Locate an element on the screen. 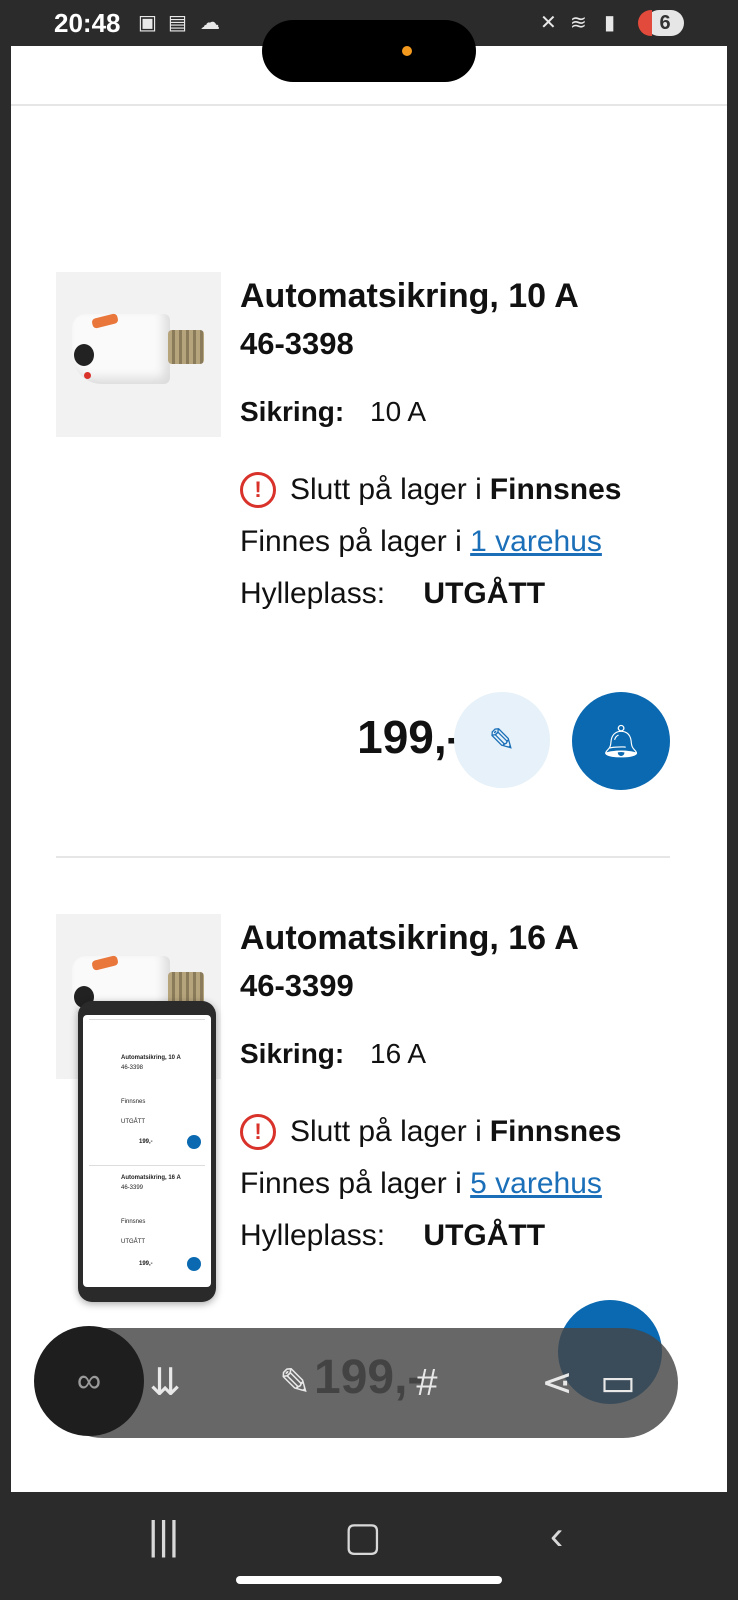  battery-indicator: 6 is located at coordinates (661, 23).